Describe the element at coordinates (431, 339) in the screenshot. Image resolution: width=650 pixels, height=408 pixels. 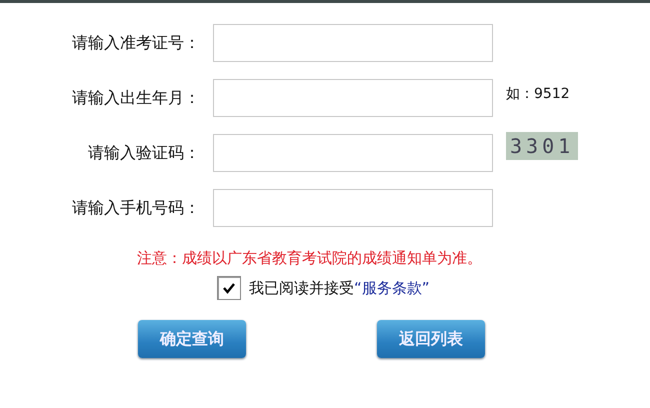
I see `action-button: 返回列表` at that location.